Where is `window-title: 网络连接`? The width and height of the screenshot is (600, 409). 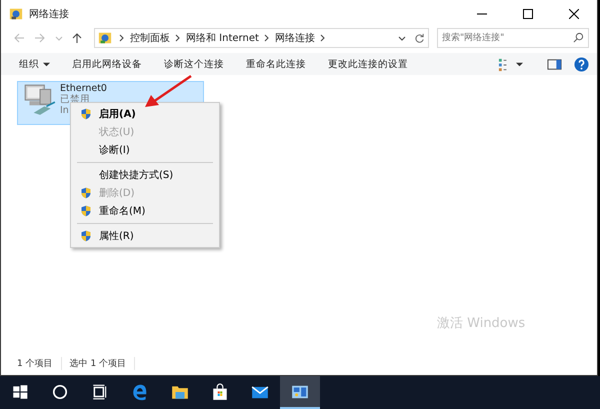
window-title: 网络连接 is located at coordinates (49, 14).